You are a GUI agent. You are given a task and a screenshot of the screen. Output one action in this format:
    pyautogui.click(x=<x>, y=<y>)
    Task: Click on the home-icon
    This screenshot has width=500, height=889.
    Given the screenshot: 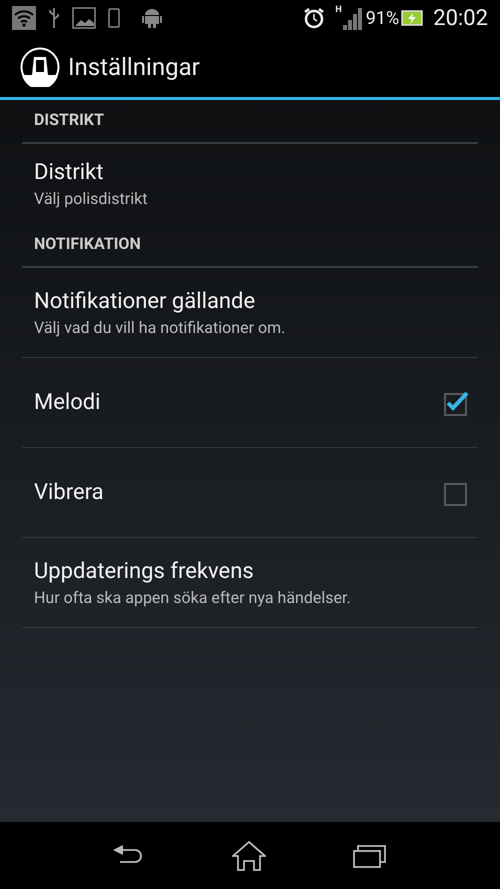 What is the action you would take?
    pyautogui.click(x=249, y=855)
    